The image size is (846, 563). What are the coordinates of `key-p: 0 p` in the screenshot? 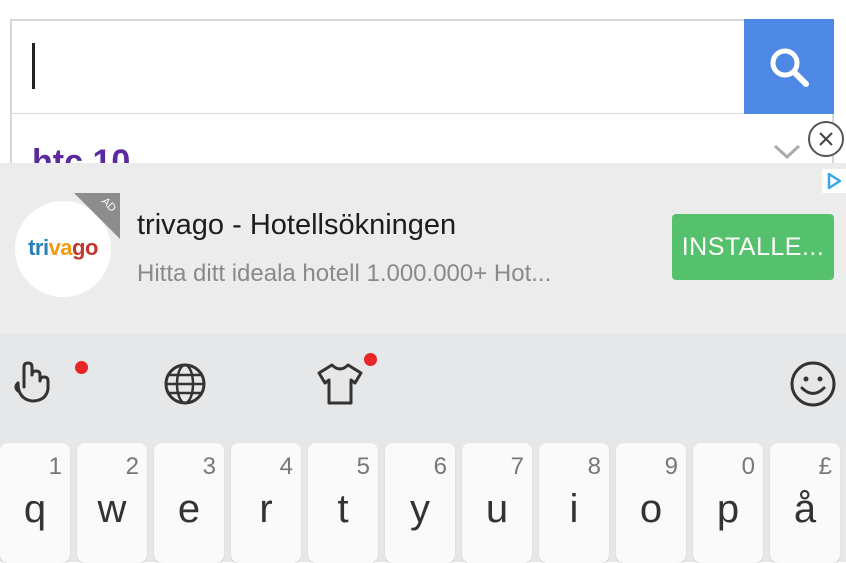 It's located at (728, 503).